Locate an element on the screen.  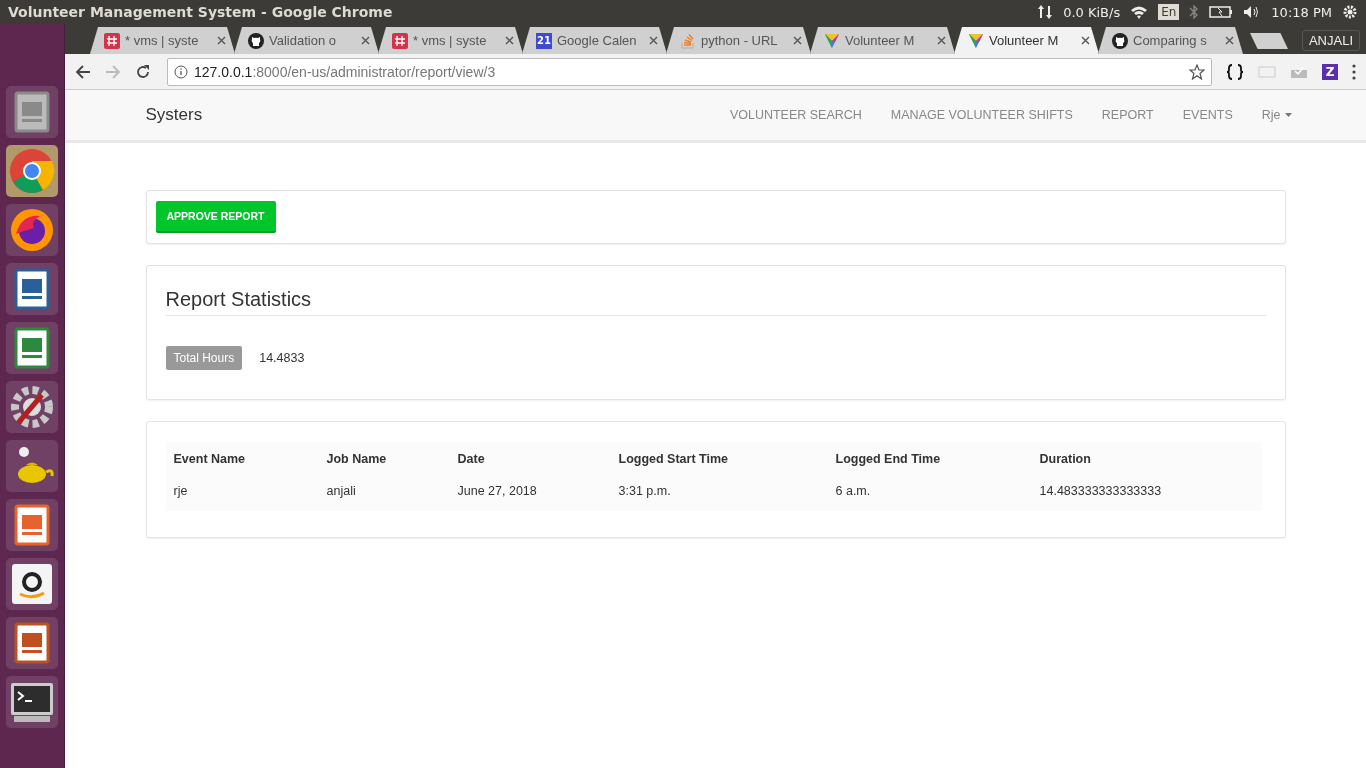
battery-icon is located at coordinates (1221, 12).